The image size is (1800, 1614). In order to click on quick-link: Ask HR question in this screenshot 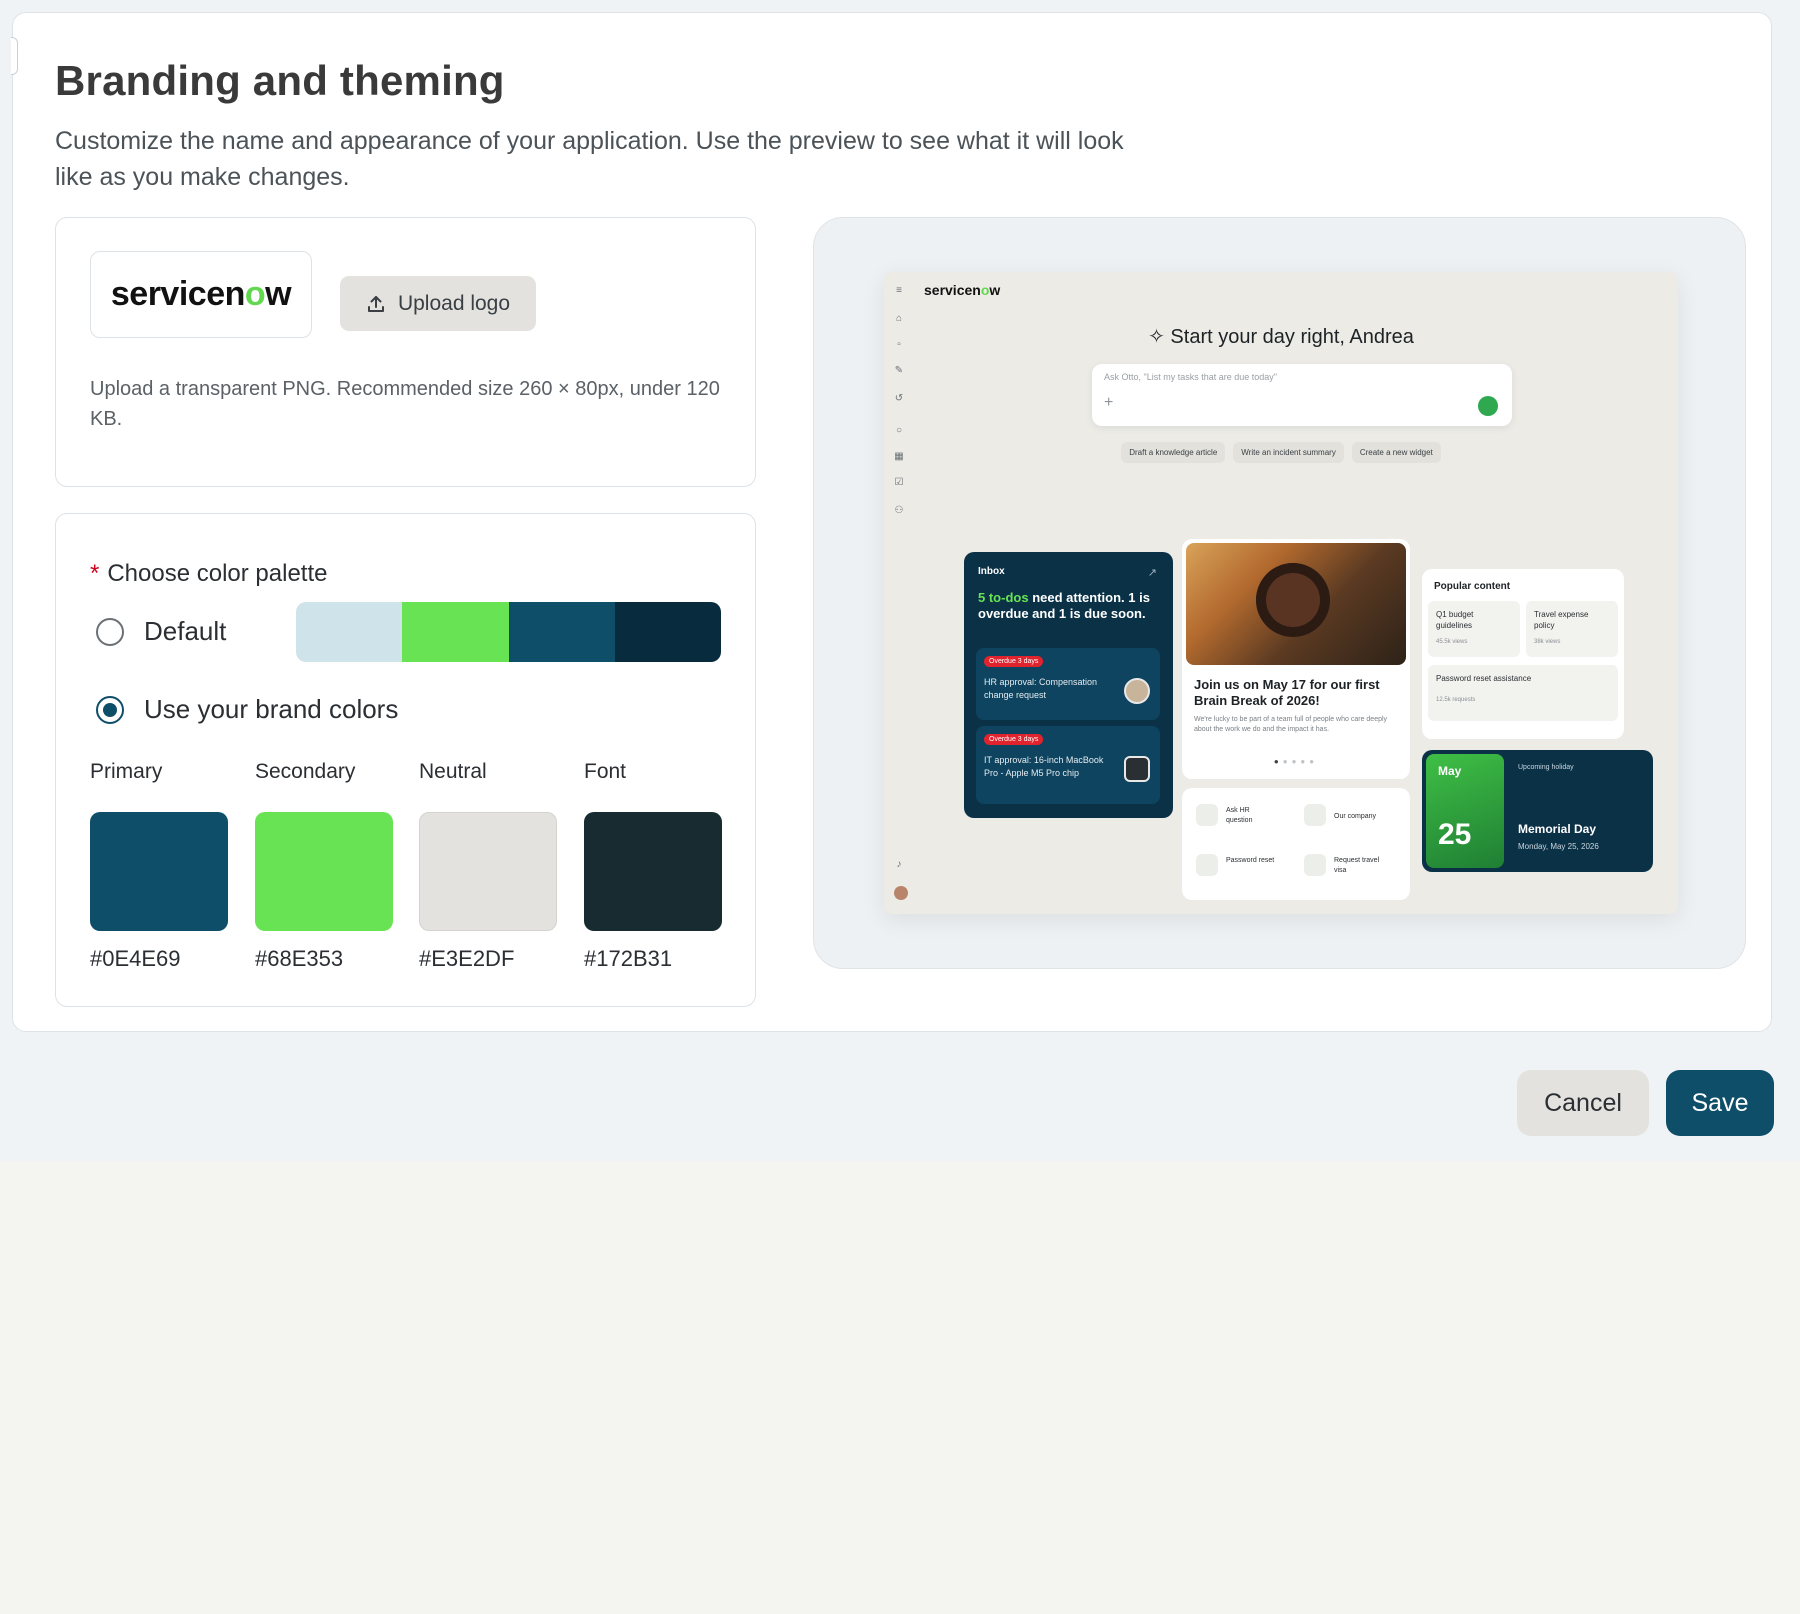, I will do `click(1239, 815)`.